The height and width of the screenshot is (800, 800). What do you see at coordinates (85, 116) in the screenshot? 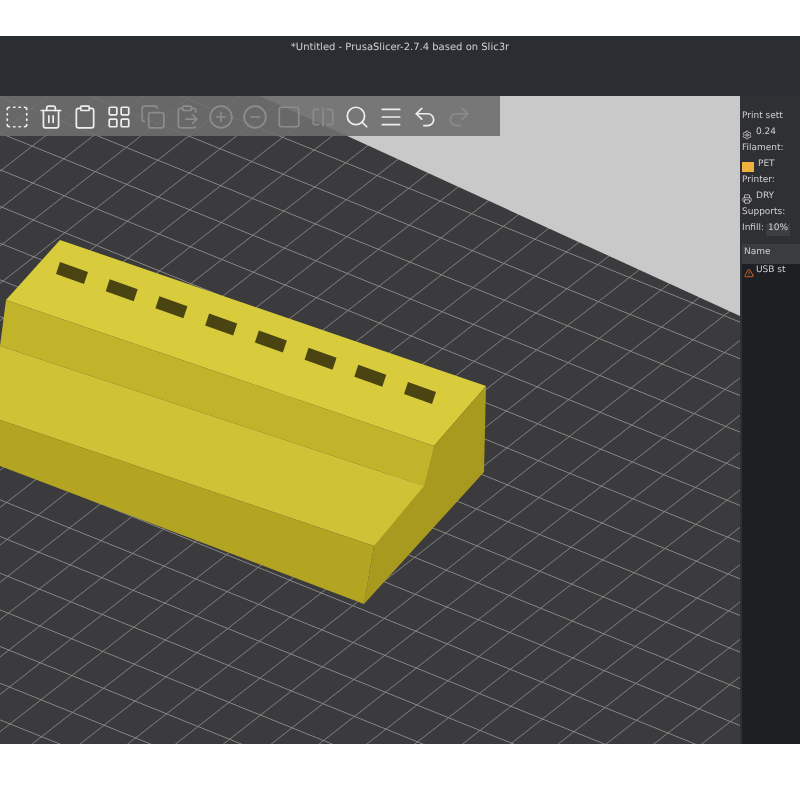
I see `clipboard-icon` at bounding box center [85, 116].